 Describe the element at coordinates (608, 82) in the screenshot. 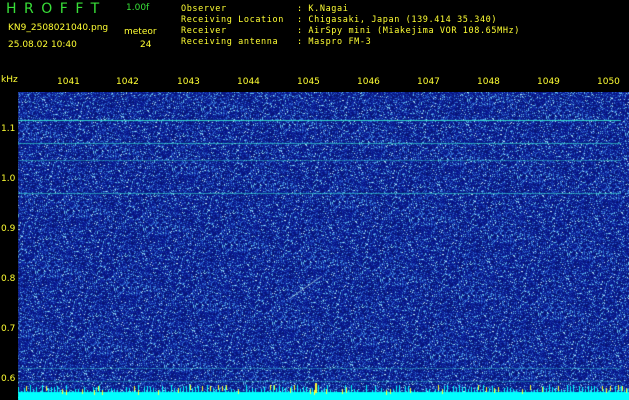

I see `x-tick-label: 1050` at that location.